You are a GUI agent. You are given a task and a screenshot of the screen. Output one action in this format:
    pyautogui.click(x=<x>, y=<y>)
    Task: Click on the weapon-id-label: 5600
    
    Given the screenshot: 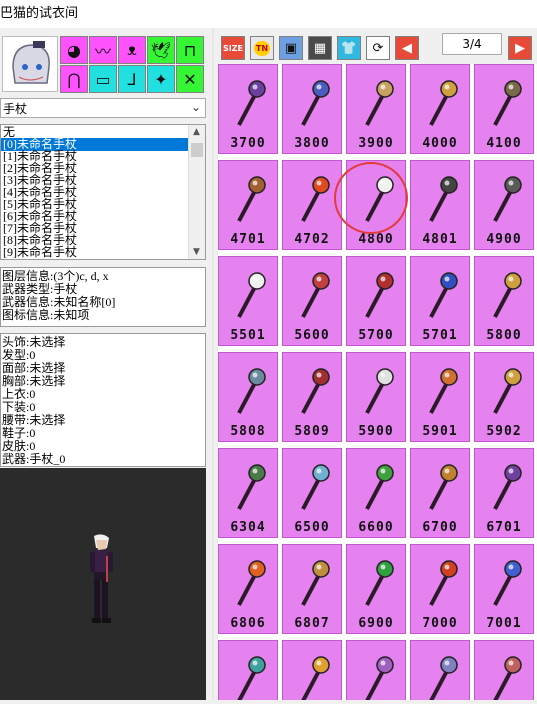 What is the action you would take?
    pyautogui.click(x=312, y=335)
    